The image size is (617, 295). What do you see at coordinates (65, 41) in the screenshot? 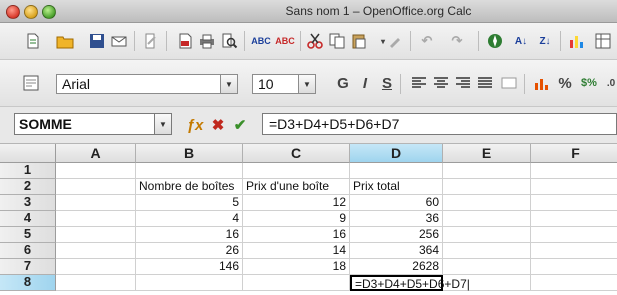
I see `open-folder-icon` at bounding box center [65, 41].